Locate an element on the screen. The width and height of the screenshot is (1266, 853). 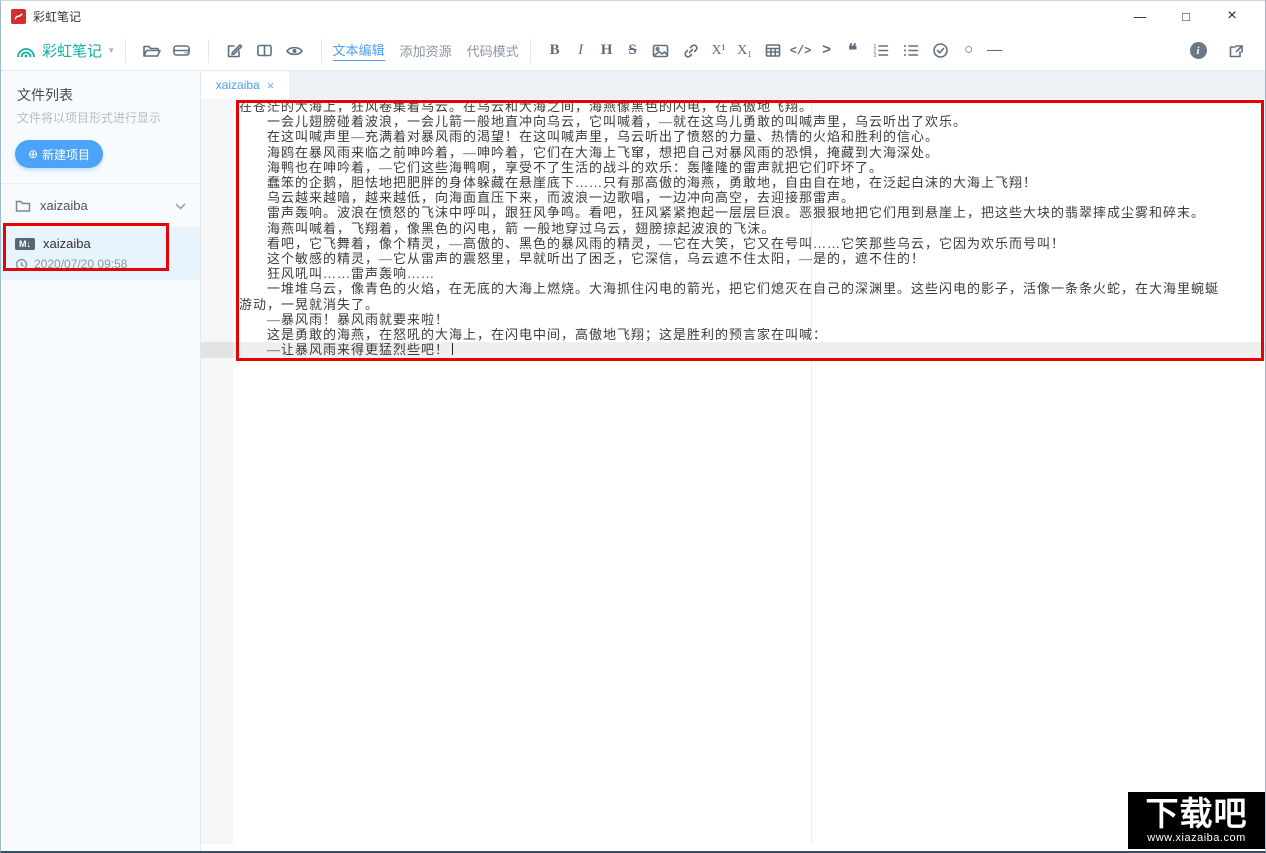
sidebar-file-xaizaiba: M↓ xaizaiba 2020/07/20 09:58 is located at coordinates (100, 254).